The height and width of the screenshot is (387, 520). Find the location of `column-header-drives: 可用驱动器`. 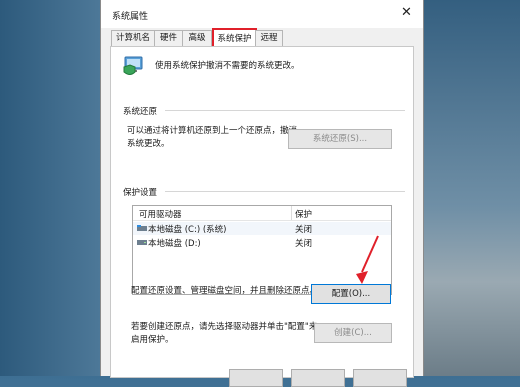

column-header-drives: 可用驱动器 is located at coordinates (160, 214).